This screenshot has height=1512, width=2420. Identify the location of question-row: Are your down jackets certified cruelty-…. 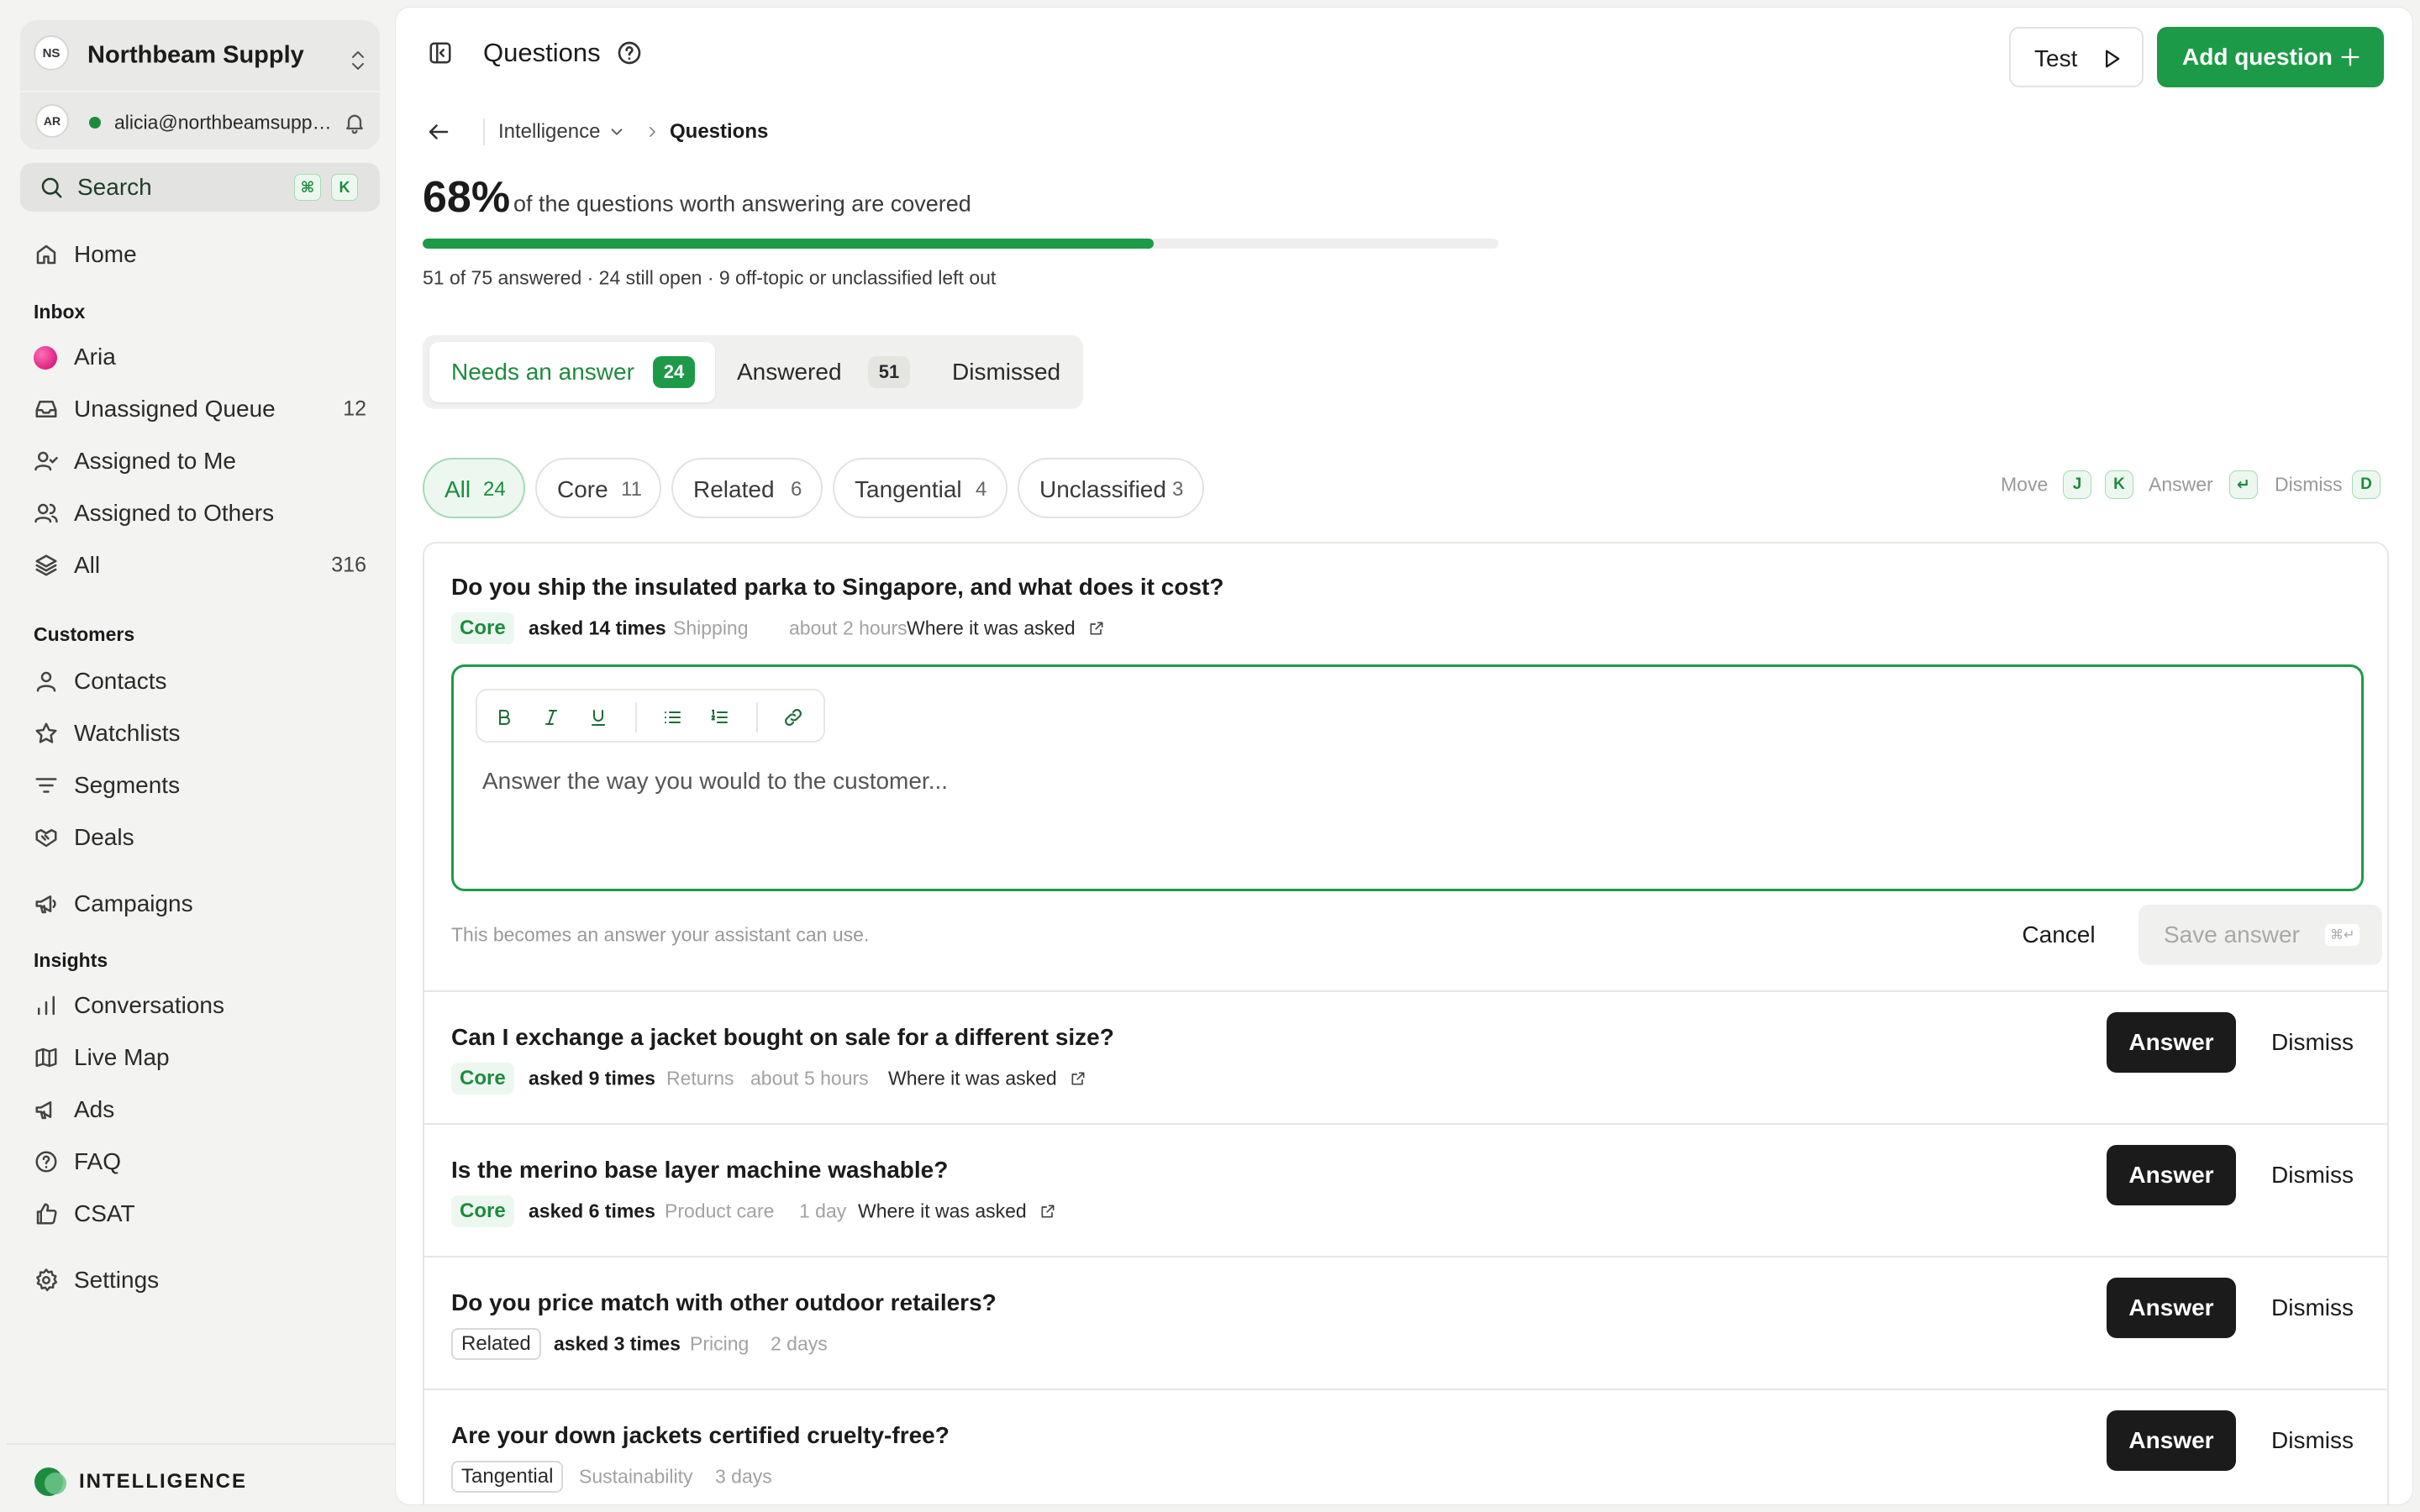
(1406, 1446).